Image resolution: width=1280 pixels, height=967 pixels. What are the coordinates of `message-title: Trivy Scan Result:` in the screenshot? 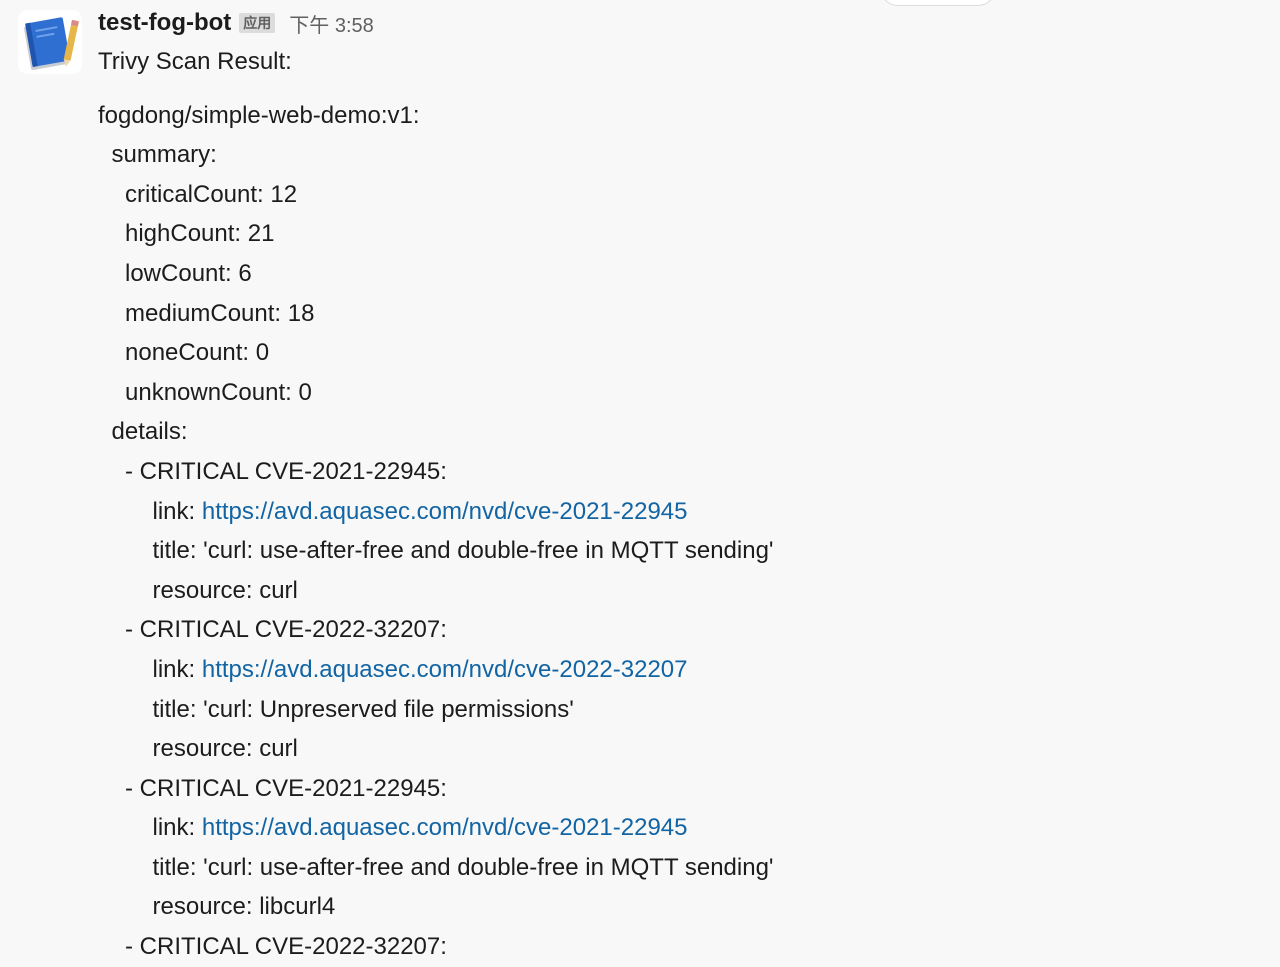 It's located at (195, 61).